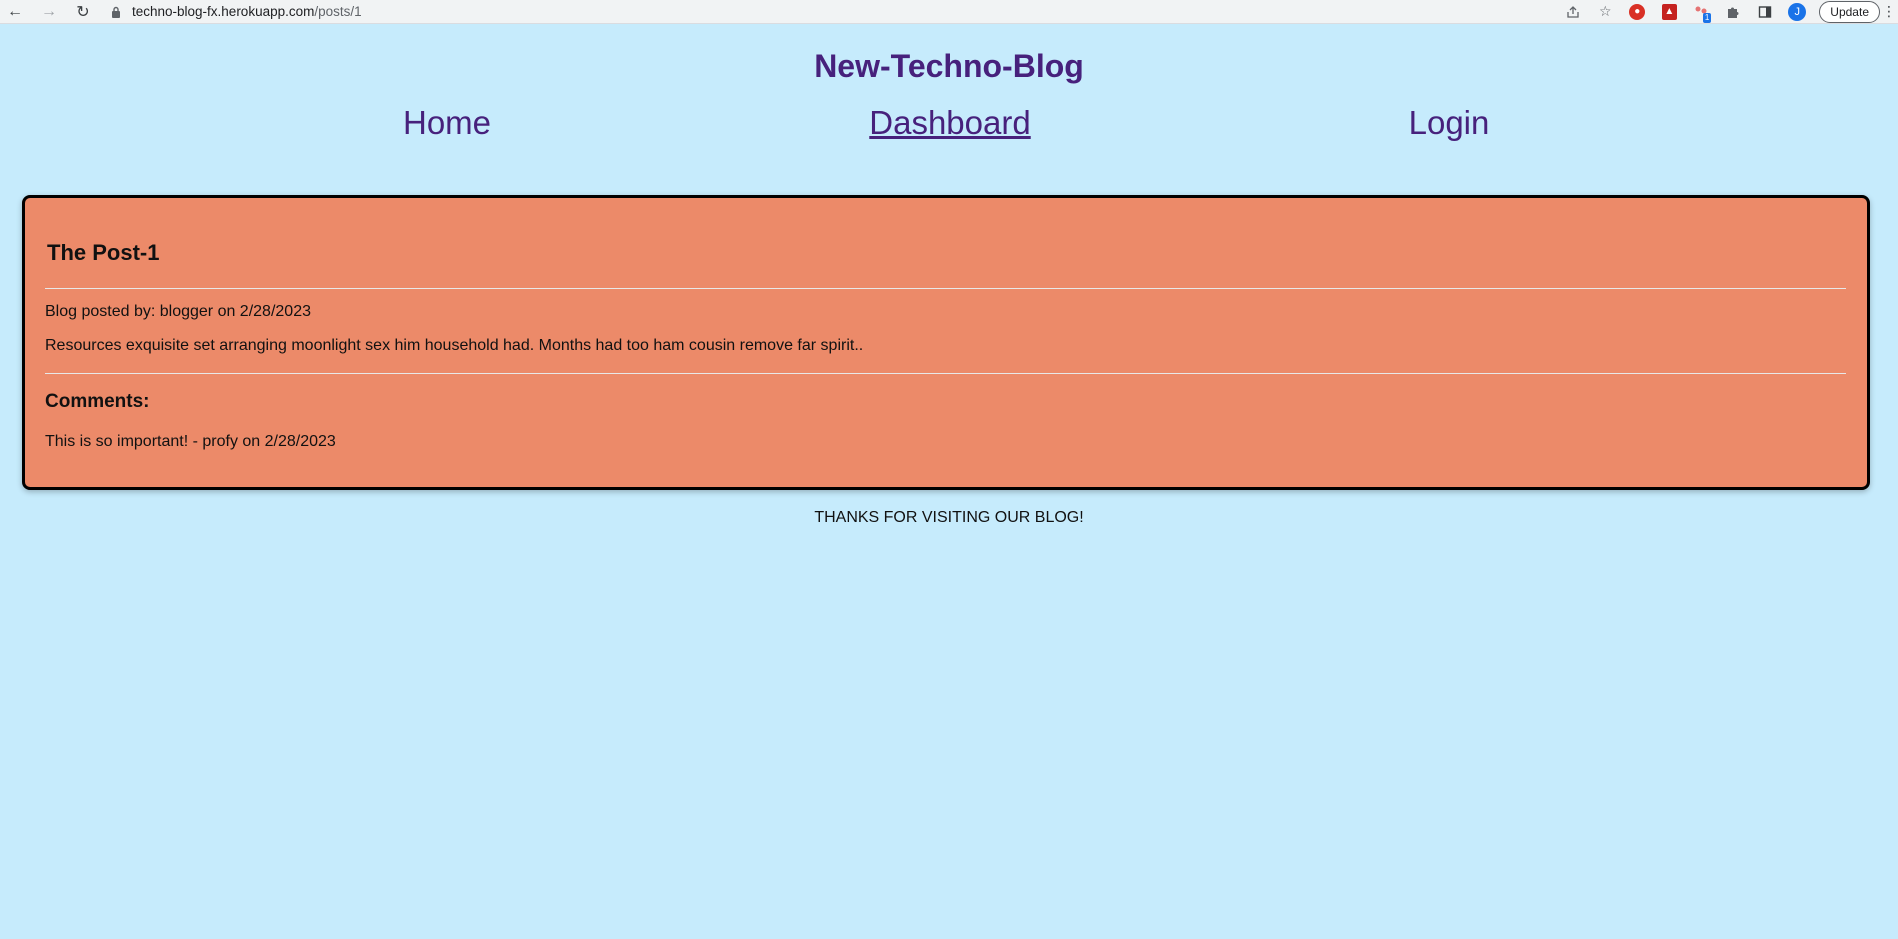  Describe the element at coordinates (49, 12) in the screenshot. I see `forward-arrow-icon: →` at that location.